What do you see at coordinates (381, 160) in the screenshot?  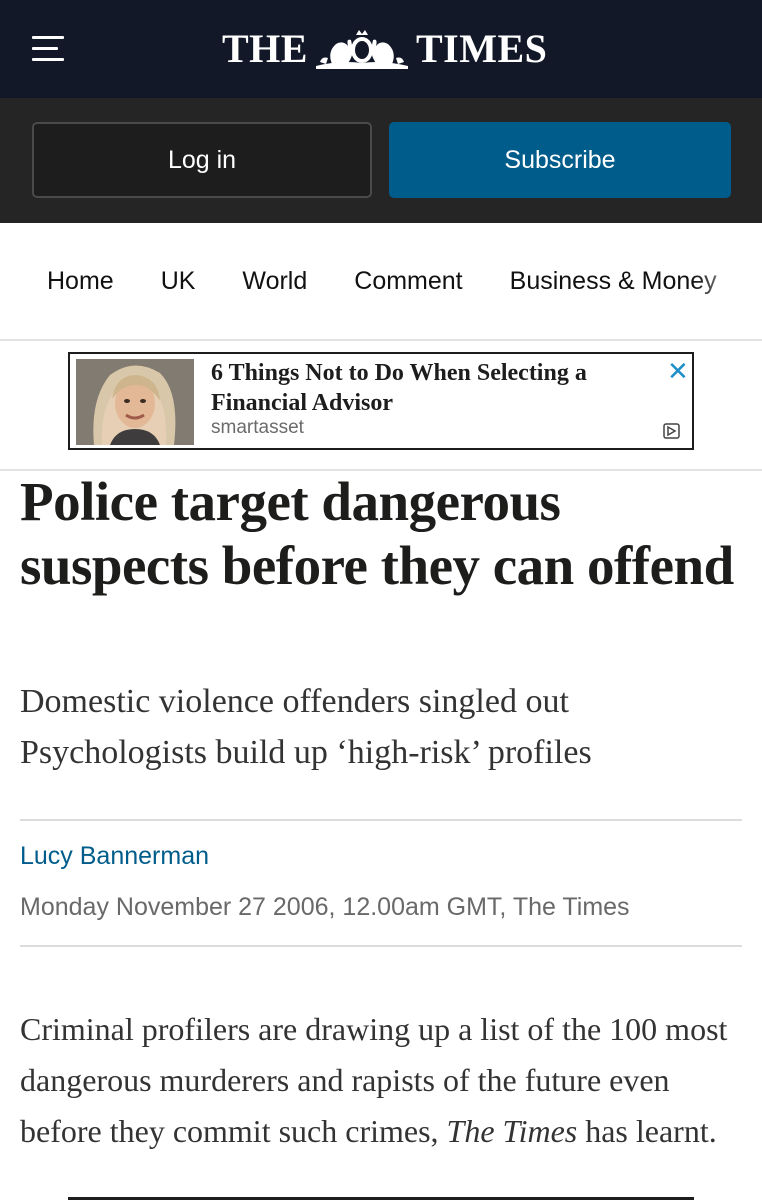 I see `auth-bar: Log in Subscribe` at bounding box center [381, 160].